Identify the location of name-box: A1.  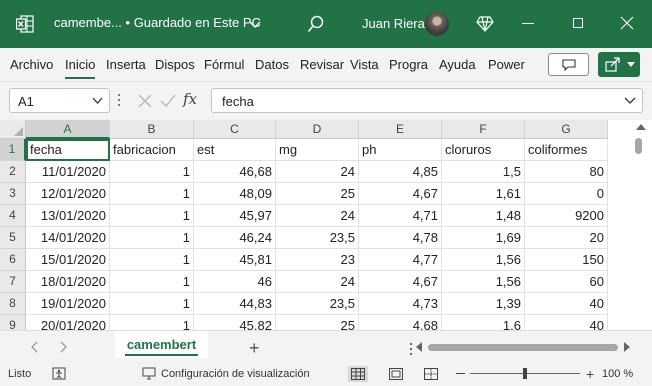
(59, 100).